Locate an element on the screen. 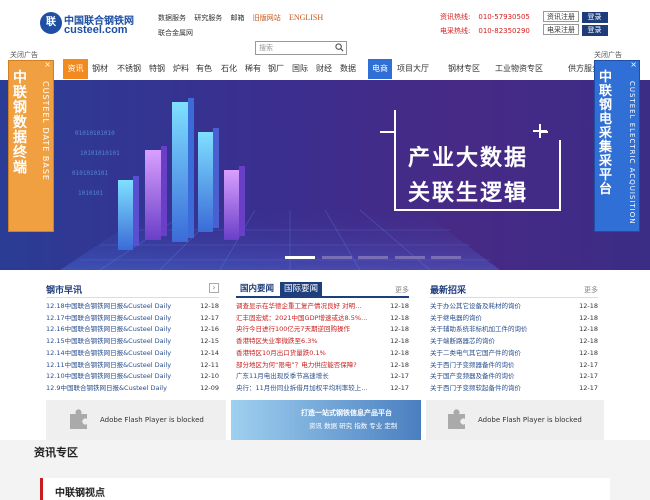 This screenshot has height=500, width=650. nav-mills: 钢厂 is located at coordinates (276, 69).